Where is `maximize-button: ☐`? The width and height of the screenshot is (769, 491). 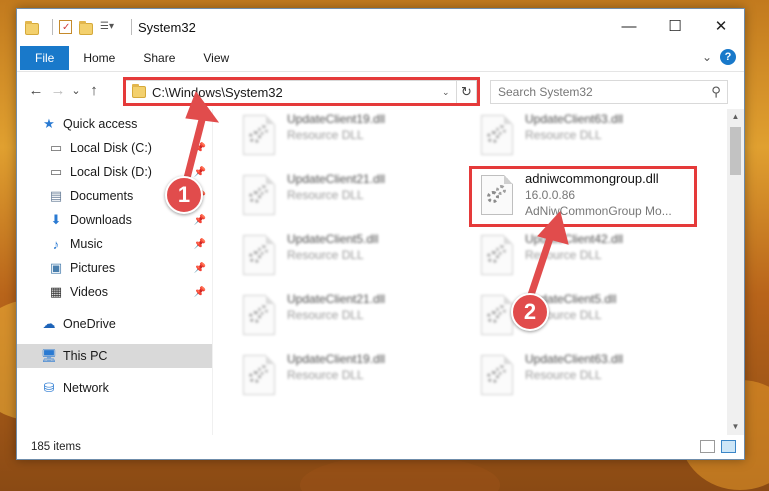
maximize-button: ☐ is located at coordinates (675, 26).